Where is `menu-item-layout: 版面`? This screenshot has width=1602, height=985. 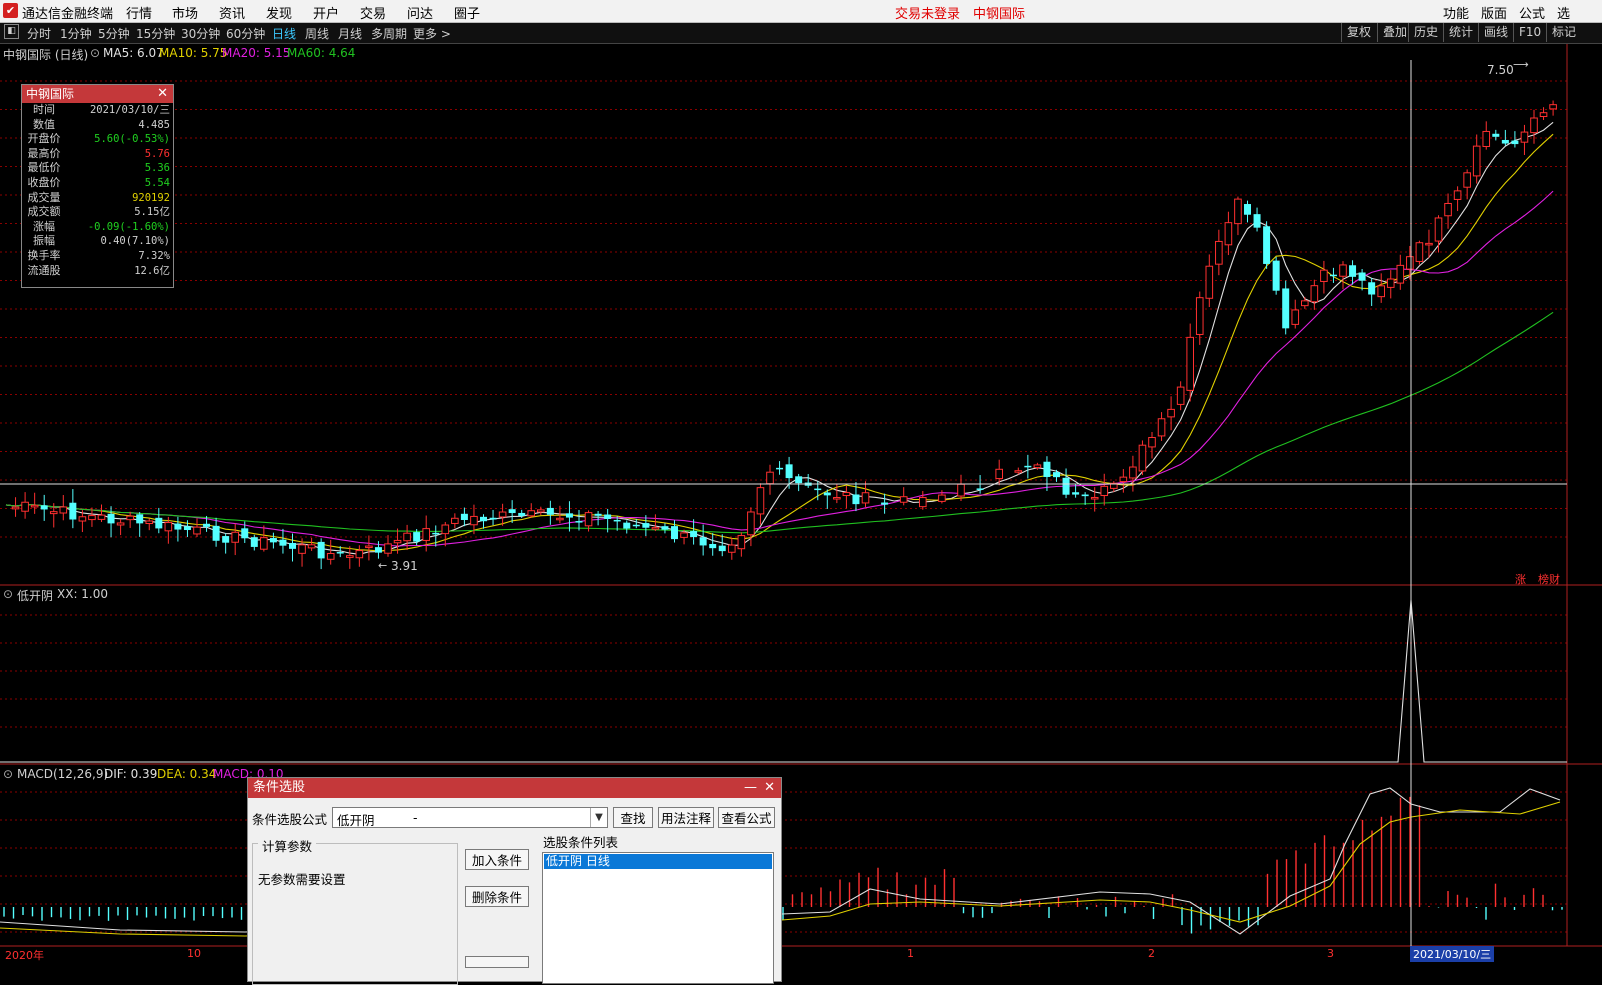
menu-item-layout: 版面 is located at coordinates (1494, 12).